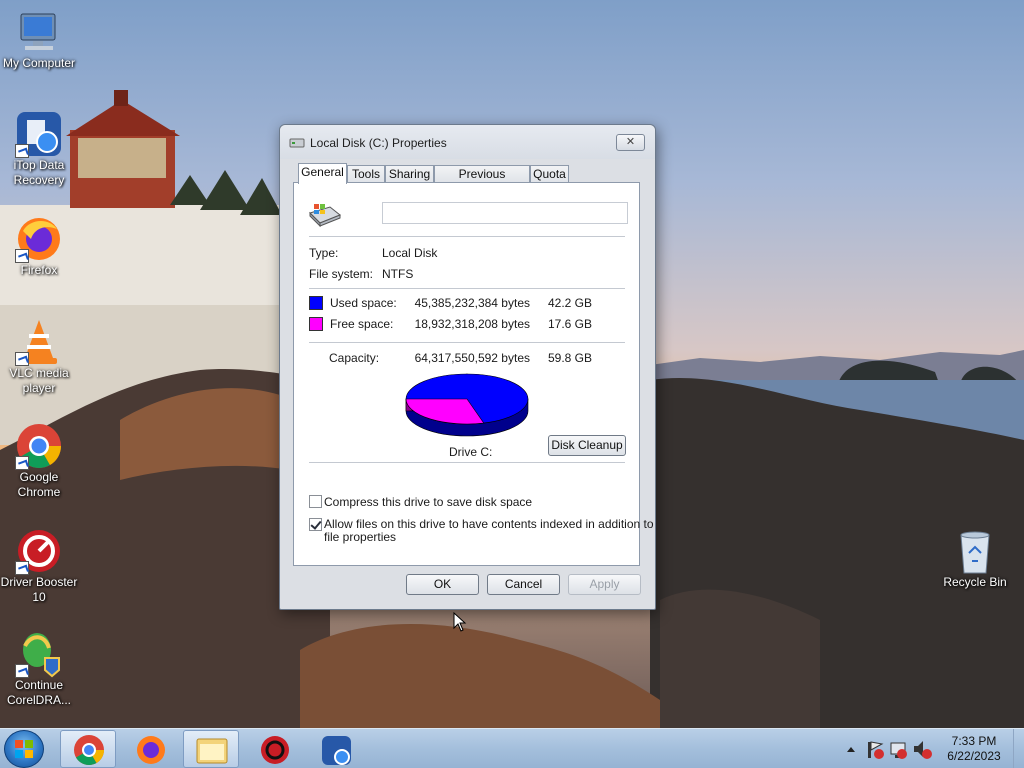  What do you see at coordinates (325, 215) in the screenshot?
I see `local-disk-icon` at bounding box center [325, 215].